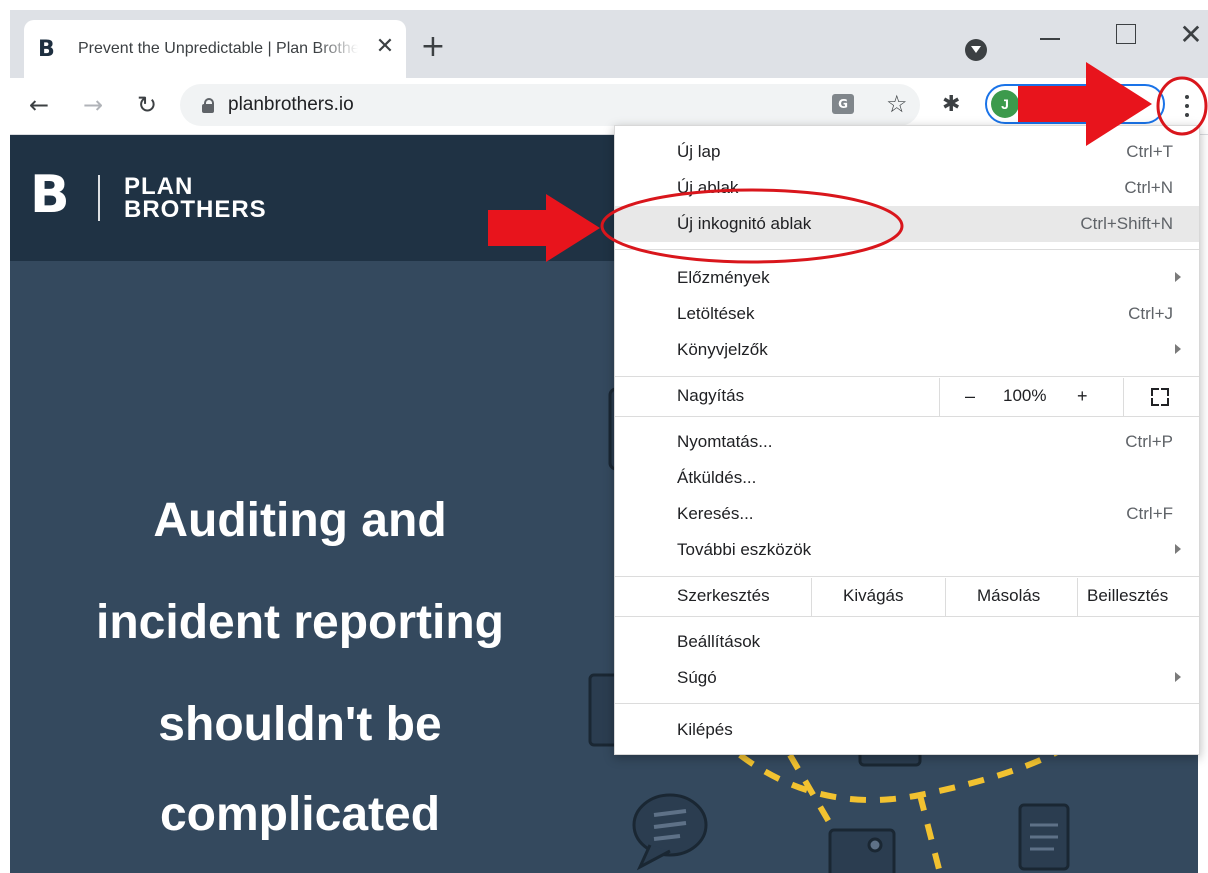 This screenshot has width=1208, height=873. Describe the element at coordinates (300, 622) in the screenshot. I see `hero-heading-line: incident reporting` at that location.